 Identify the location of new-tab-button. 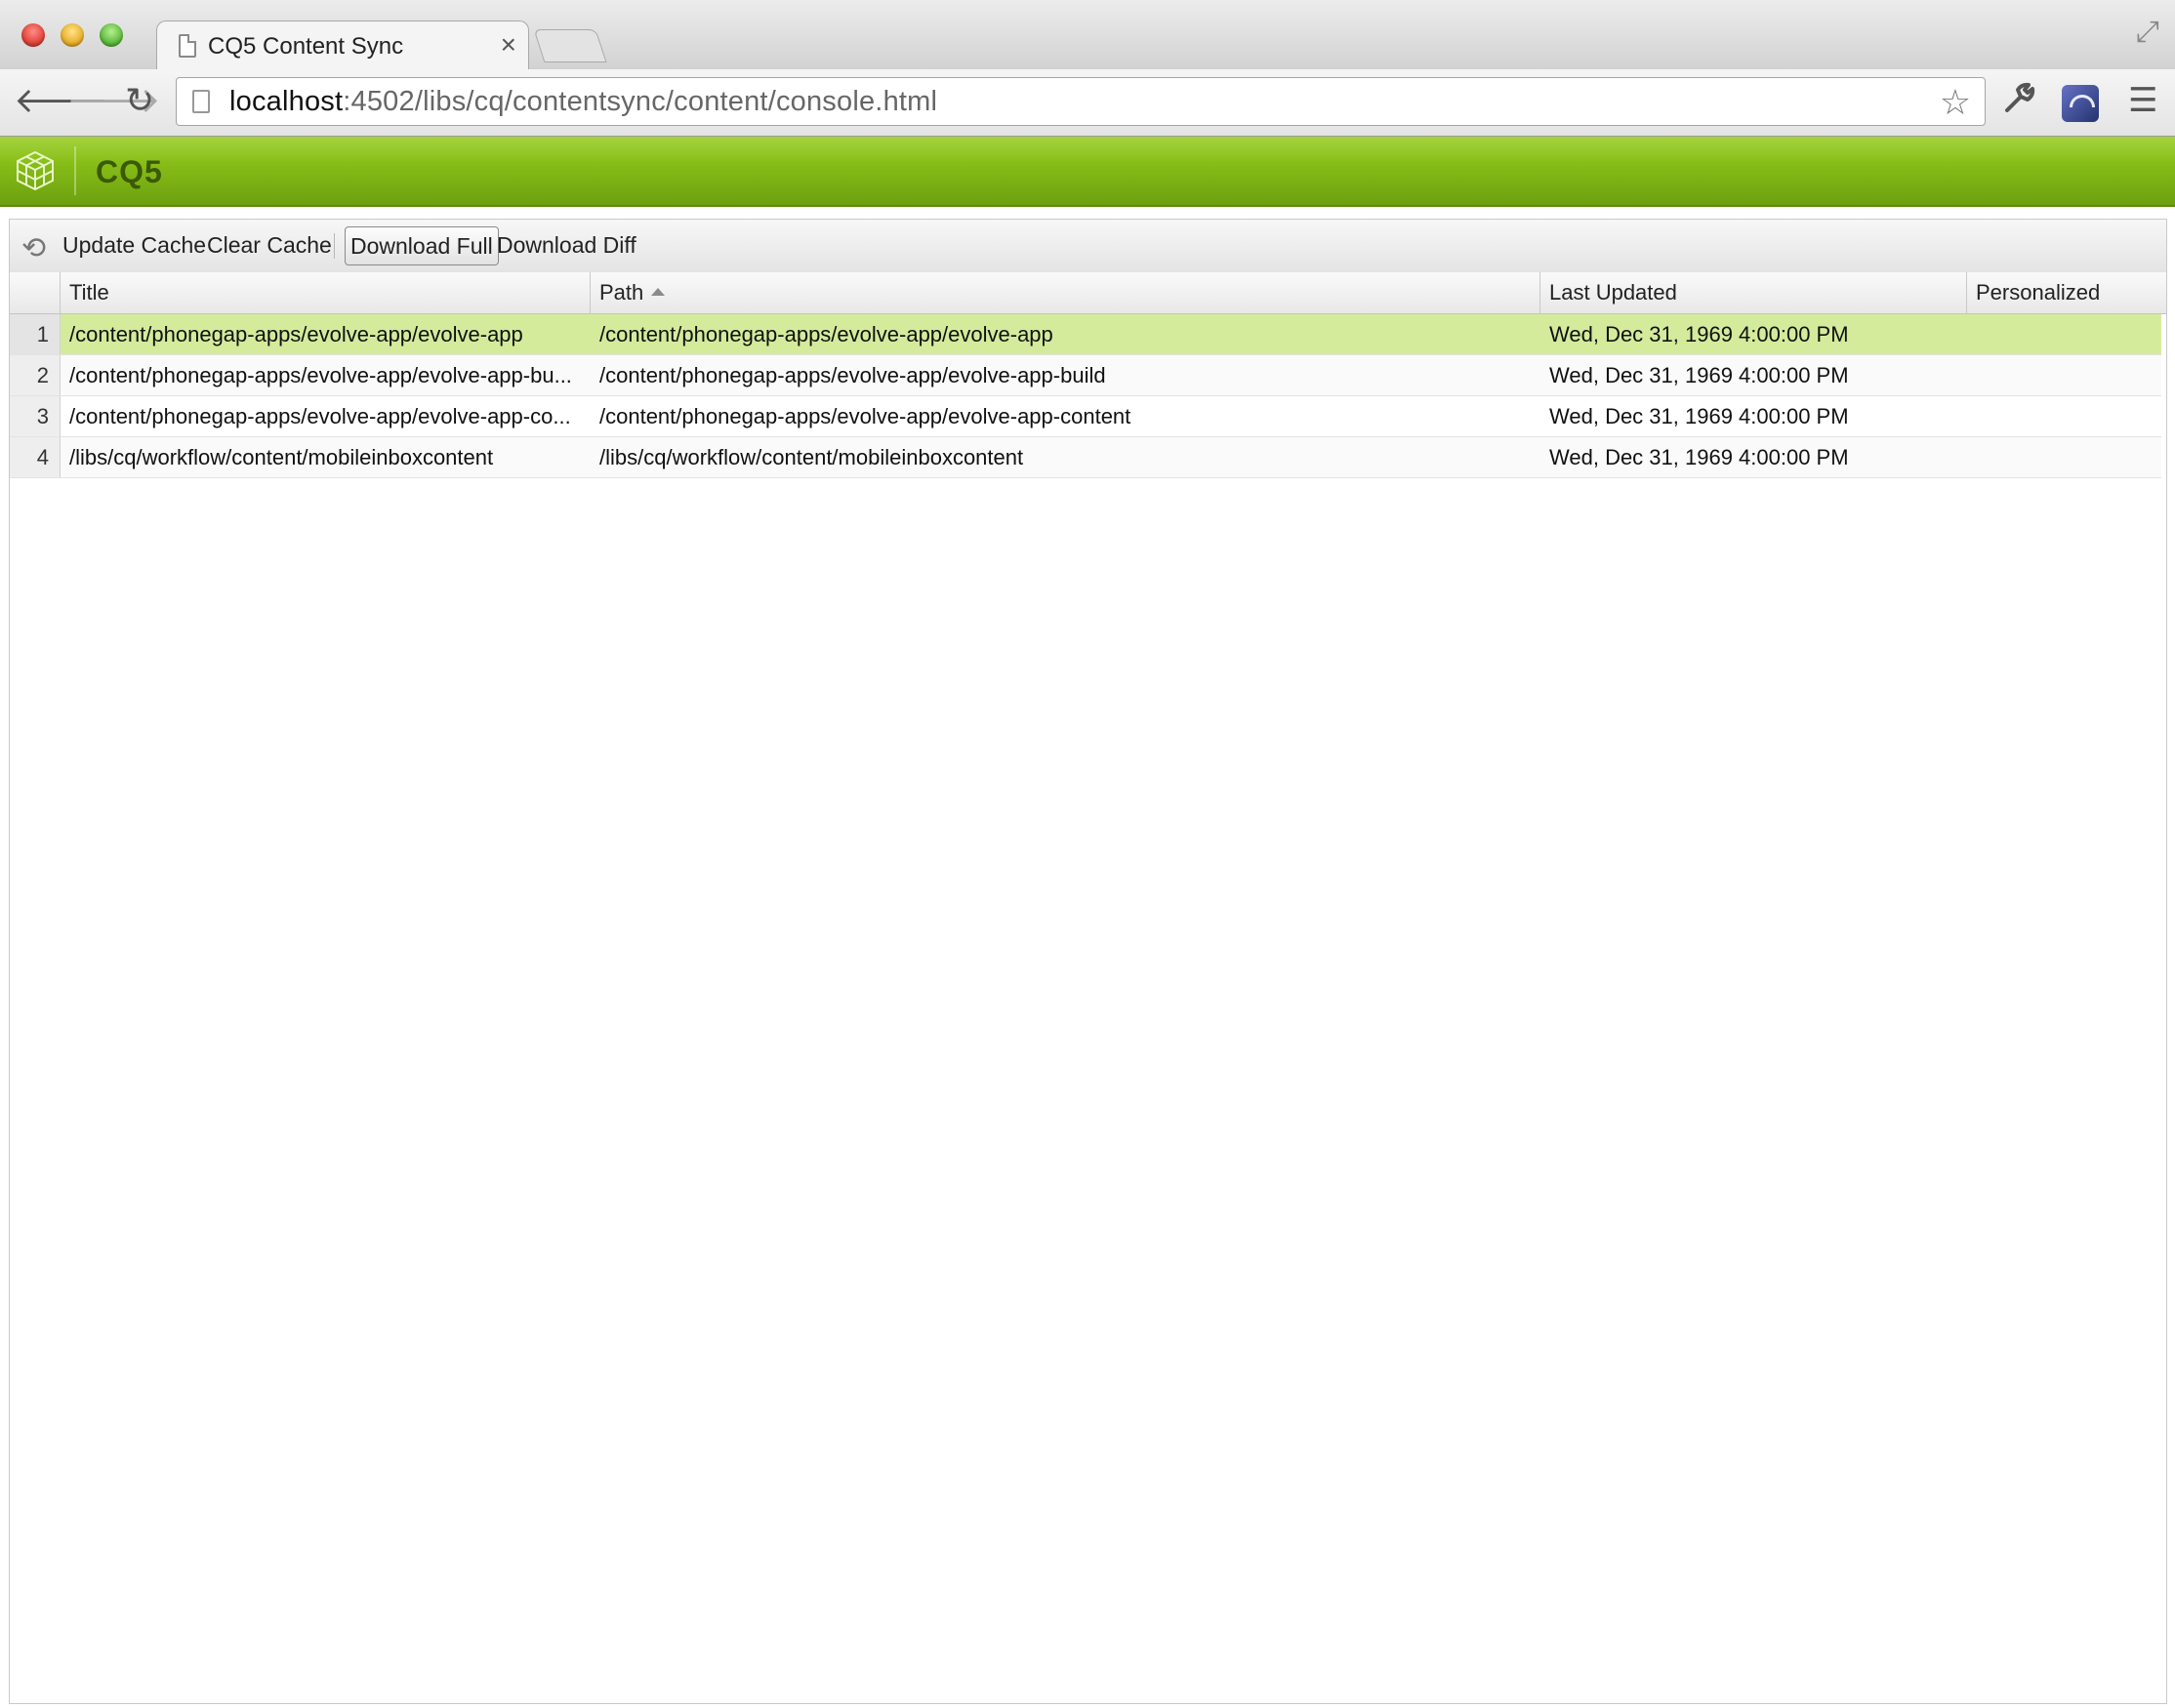
(570, 45).